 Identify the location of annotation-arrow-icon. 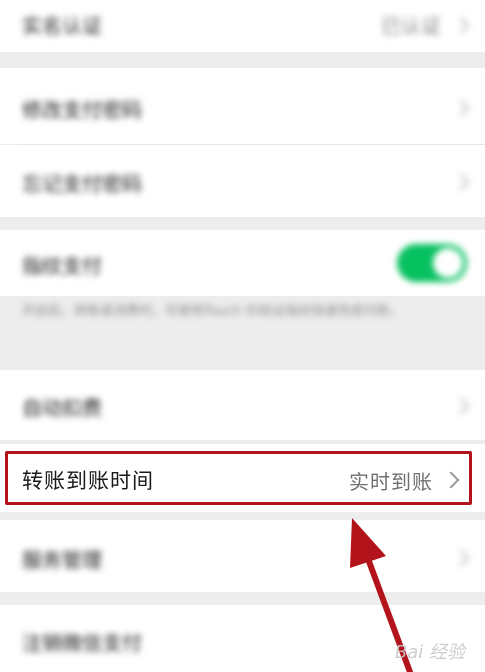
(381, 595).